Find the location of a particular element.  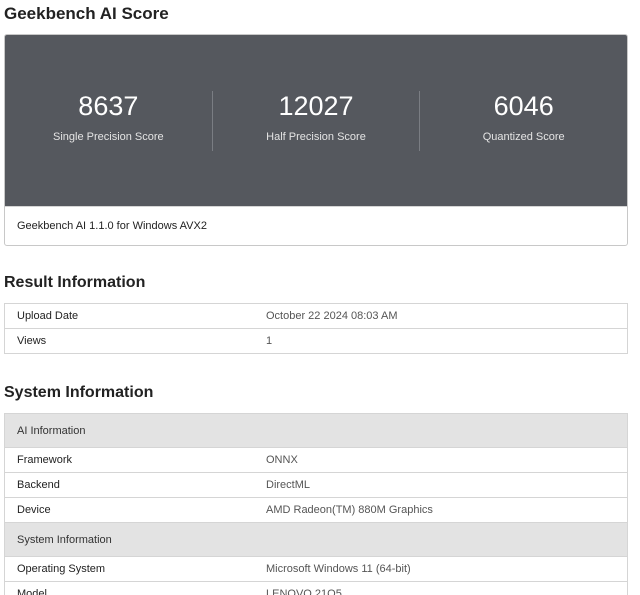

half-precision-score: 12027 Half Precision Score is located at coordinates (315, 120).